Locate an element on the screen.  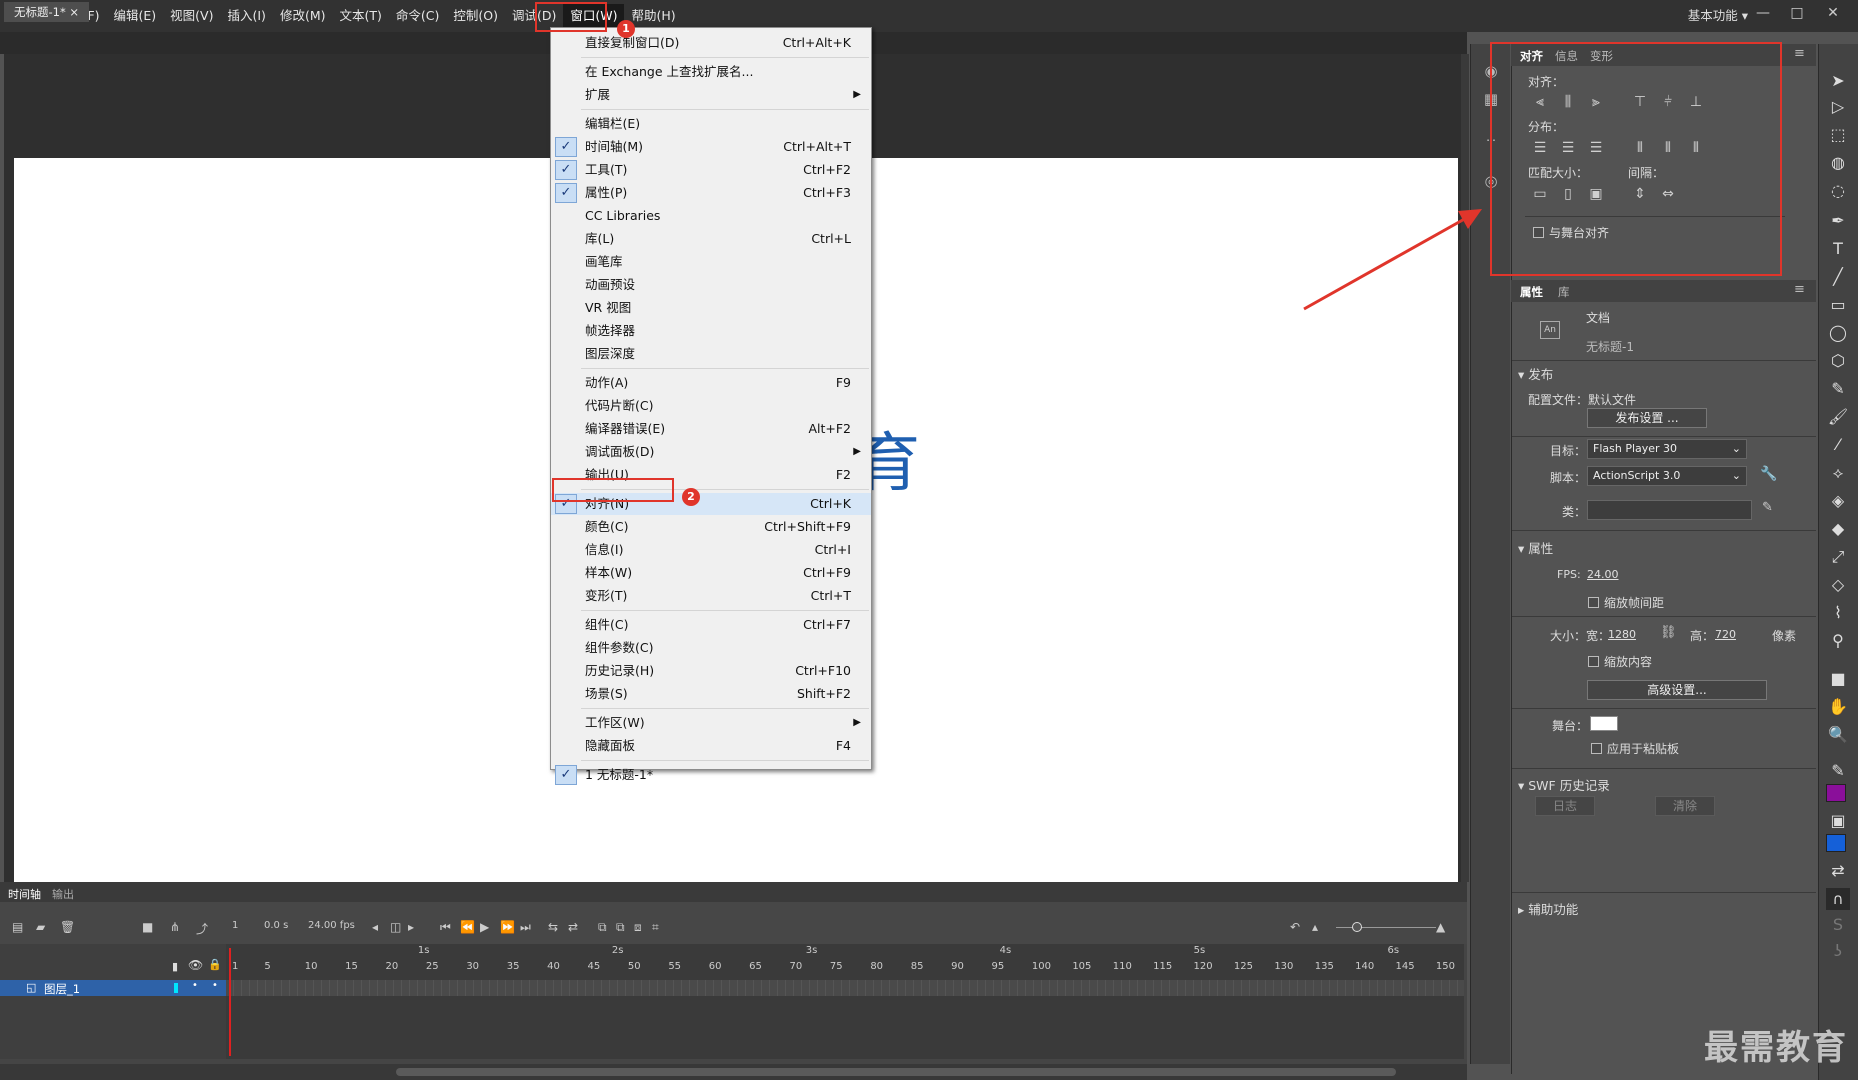
window-menu-item: 直接复制窗口(D) Ctrl+Alt+K is located at coordinates (711, 43).